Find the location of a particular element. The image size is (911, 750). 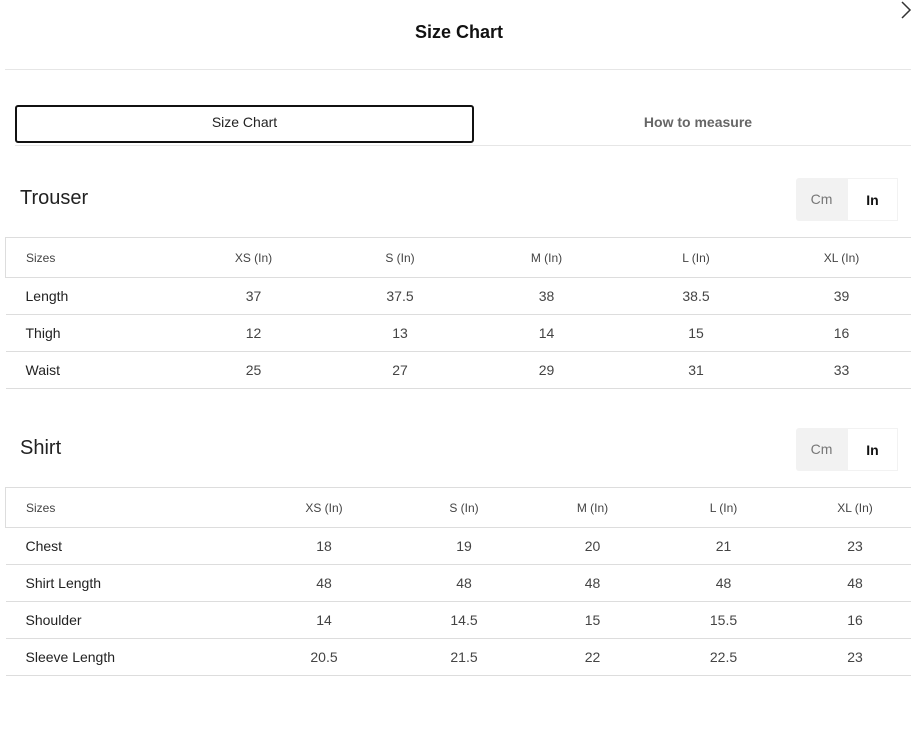

header-divider is located at coordinates (458, 69).